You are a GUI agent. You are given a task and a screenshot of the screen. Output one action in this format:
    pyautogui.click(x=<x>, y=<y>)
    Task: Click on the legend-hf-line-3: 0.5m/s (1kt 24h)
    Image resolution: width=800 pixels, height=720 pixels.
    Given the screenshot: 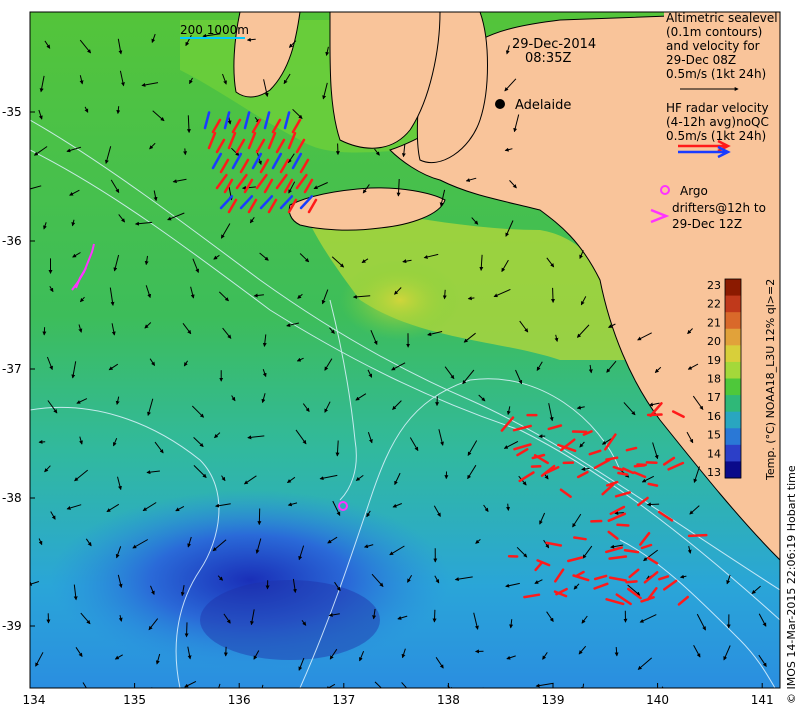 What is the action you would take?
    pyautogui.click(x=716, y=136)
    